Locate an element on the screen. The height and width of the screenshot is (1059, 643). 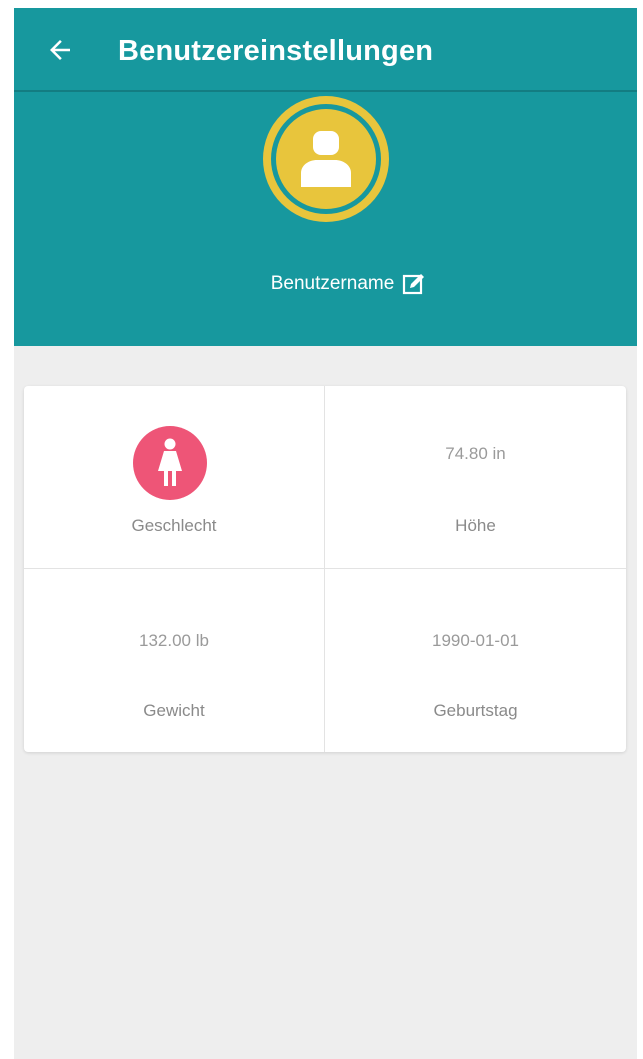
birthday-cell: 1990-01-01 Geburtstag is located at coordinates (475, 660).